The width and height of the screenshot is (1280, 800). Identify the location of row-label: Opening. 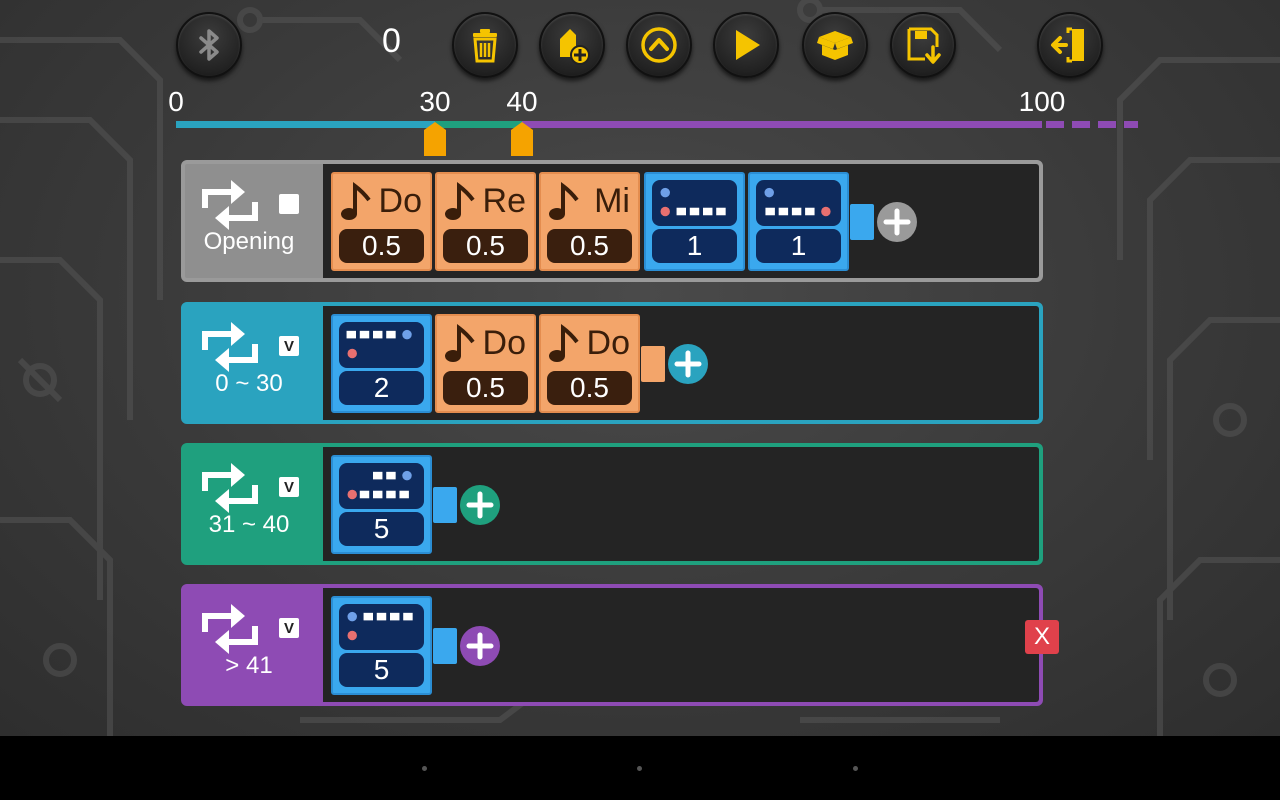
(249, 241).